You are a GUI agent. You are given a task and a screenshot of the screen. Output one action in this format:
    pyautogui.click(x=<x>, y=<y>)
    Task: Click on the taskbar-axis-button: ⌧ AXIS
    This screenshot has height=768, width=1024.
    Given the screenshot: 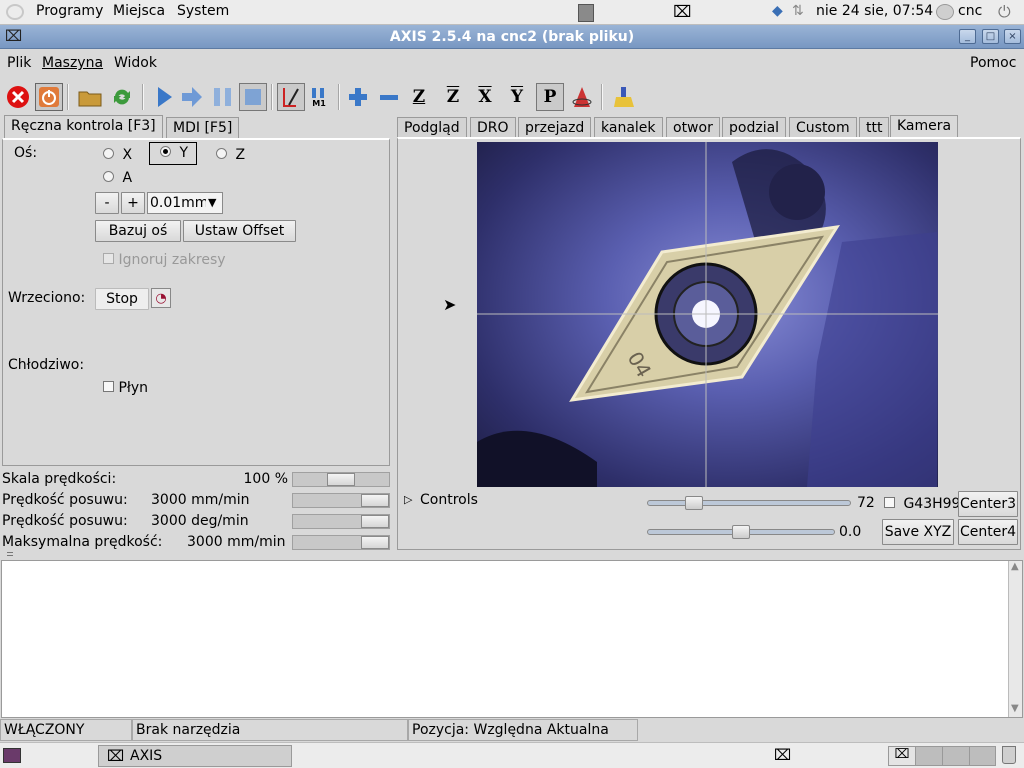 What is the action you would take?
    pyautogui.click(x=195, y=756)
    